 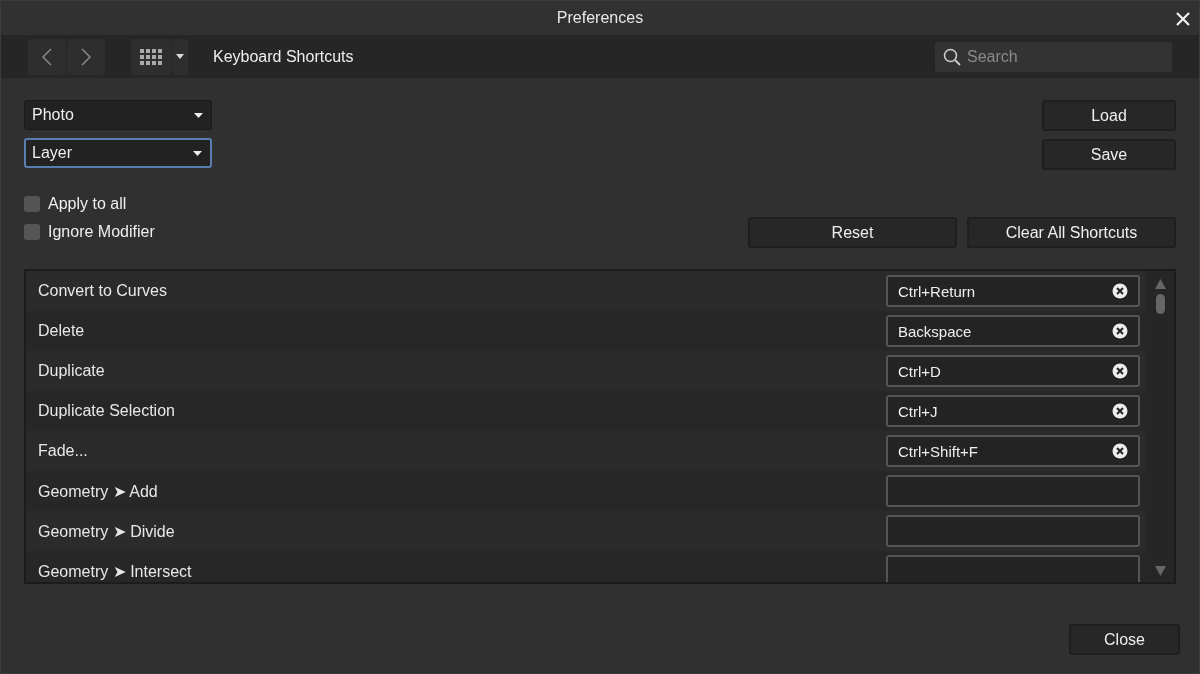 What do you see at coordinates (1013, 411) in the screenshot?
I see `shortcut-field: Ctrl+J` at bounding box center [1013, 411].